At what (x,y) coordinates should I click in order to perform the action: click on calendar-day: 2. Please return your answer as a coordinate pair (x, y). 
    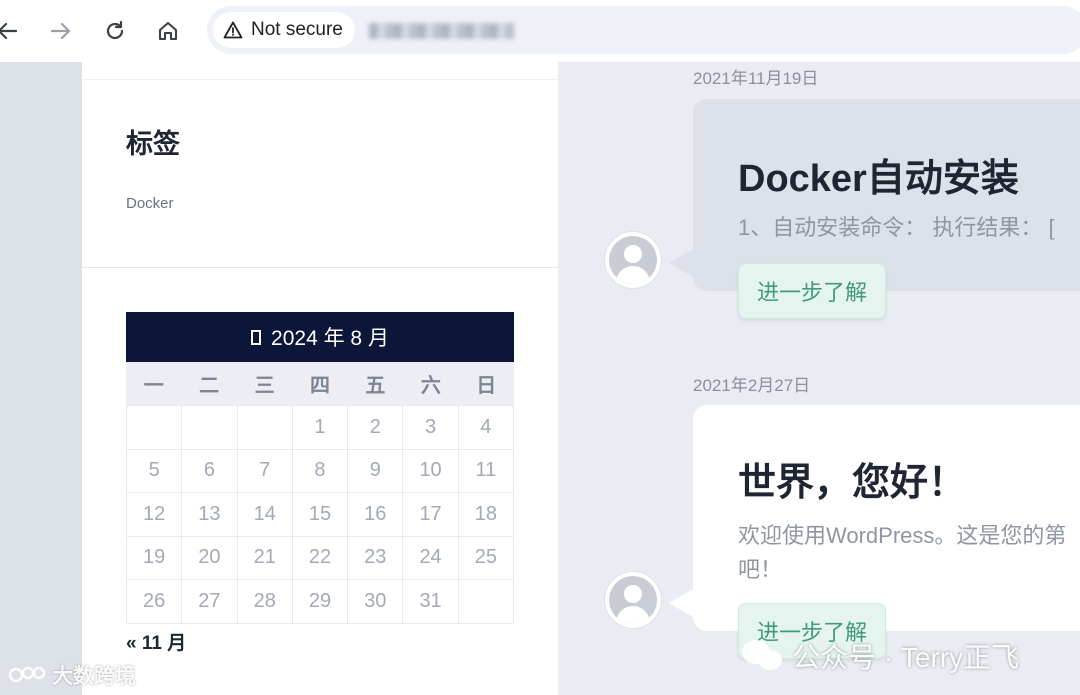
    Looking at the image, I should click on (376, 428).